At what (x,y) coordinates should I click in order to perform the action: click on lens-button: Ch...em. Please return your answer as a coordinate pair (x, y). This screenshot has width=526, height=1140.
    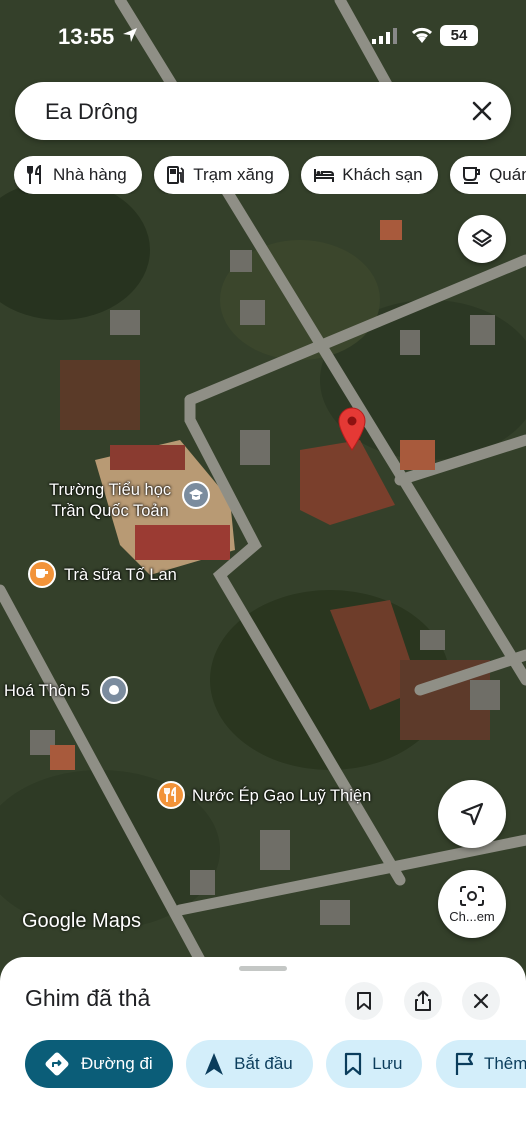
    Looking at the image, I should click on (472, 904).